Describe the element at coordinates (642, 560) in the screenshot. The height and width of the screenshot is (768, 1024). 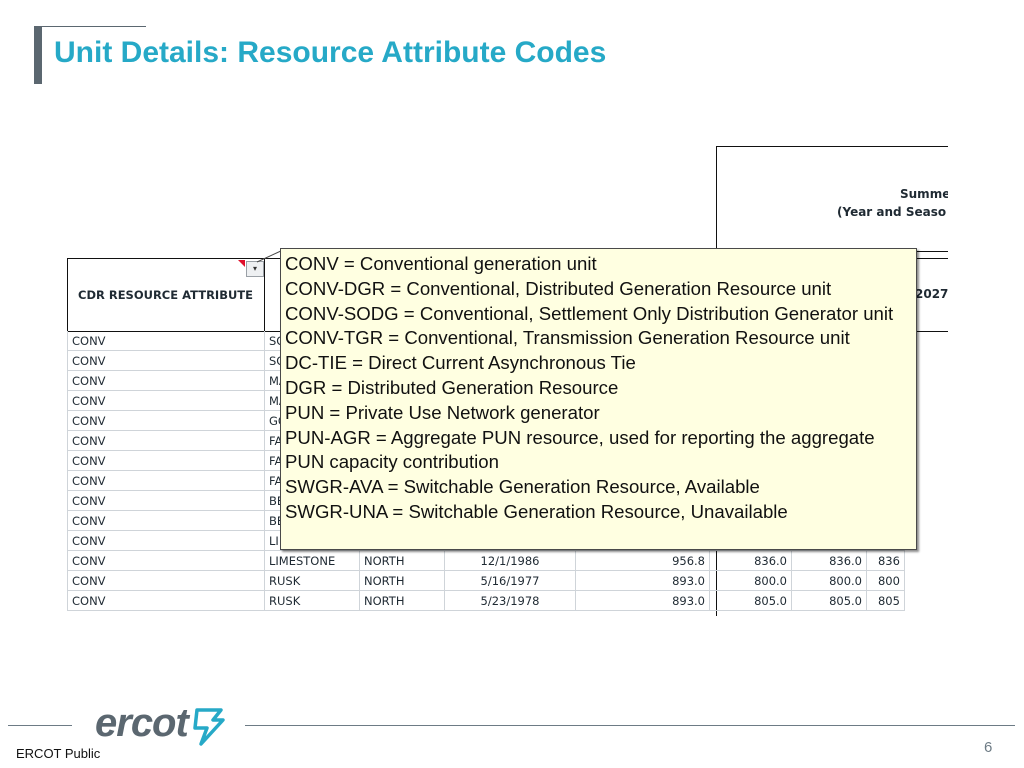
I see `table-cell: 956.8` at that location.